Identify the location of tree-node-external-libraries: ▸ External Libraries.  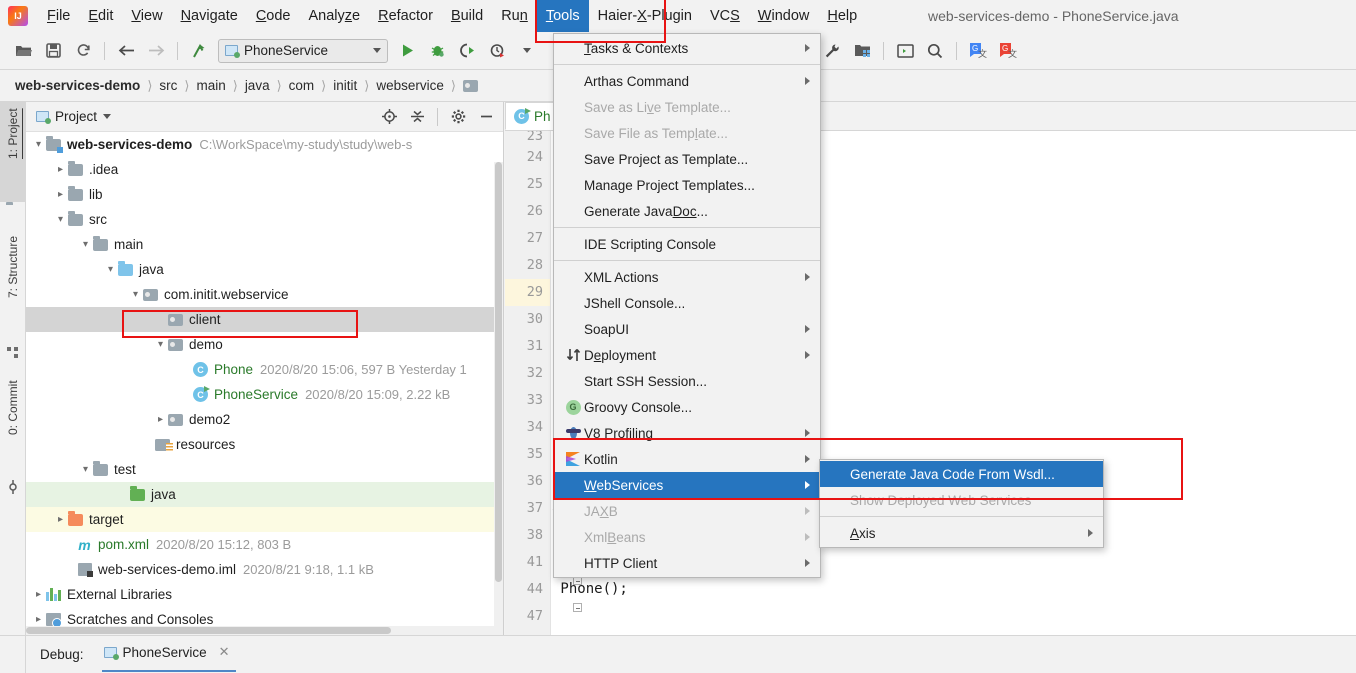
(264, 594).